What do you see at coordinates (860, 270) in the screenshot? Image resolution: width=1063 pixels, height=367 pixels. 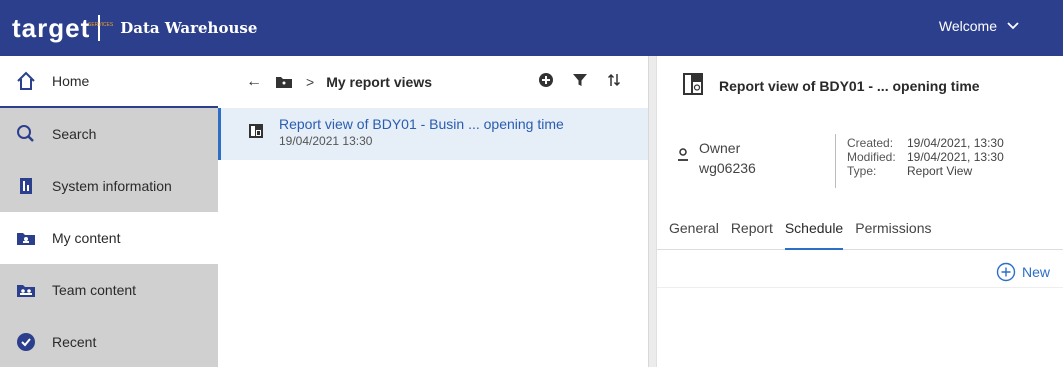 I see `schedule-toolbar: New` at bounding box center [860, 270].